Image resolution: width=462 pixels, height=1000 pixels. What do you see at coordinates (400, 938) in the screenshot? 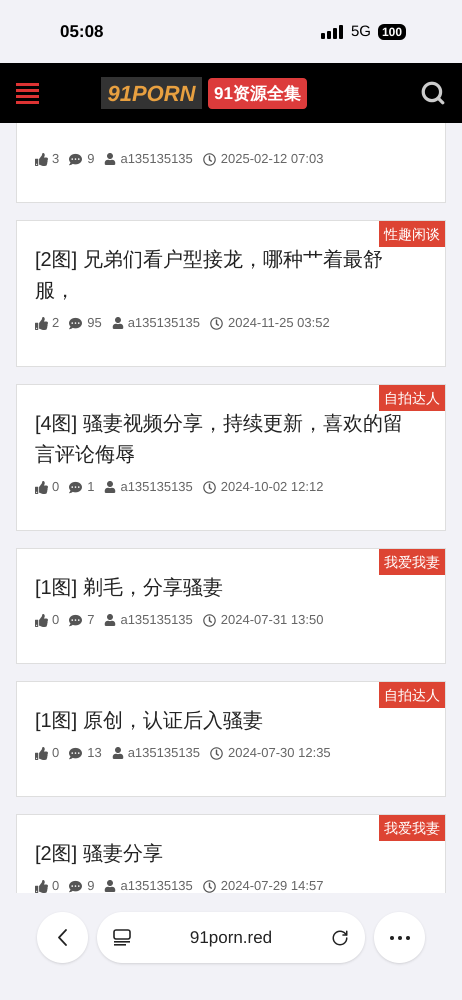
I see `more-icon` at bounding box center [400, 938].